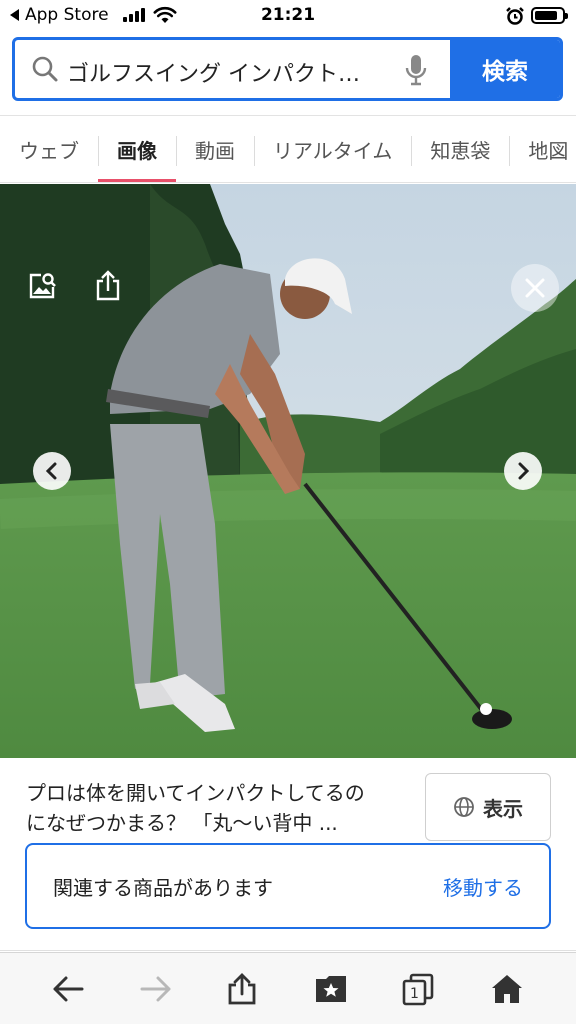  What do you see at coordinates (542, 149) in the screenshot?
I see `tab-maps: 地図` at bounding box center [542, 149].